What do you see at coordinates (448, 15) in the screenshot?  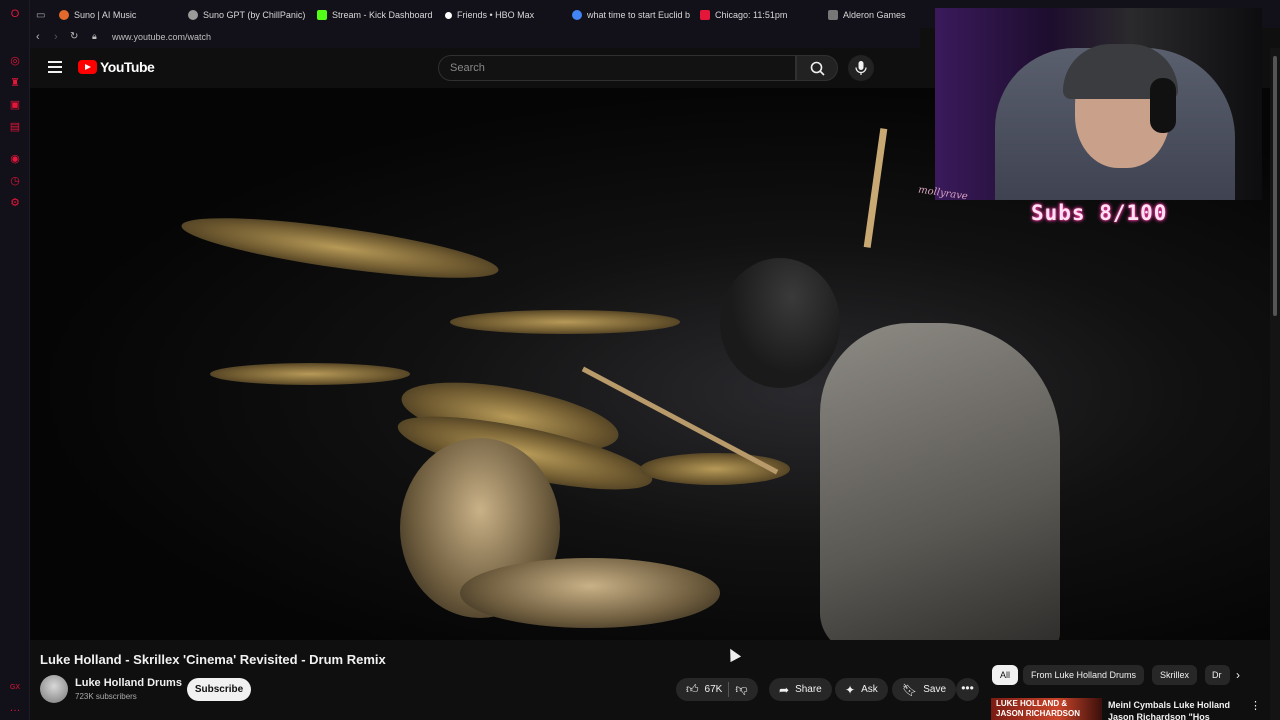 I see `hbo-icon` at bounding box center [448, 15].